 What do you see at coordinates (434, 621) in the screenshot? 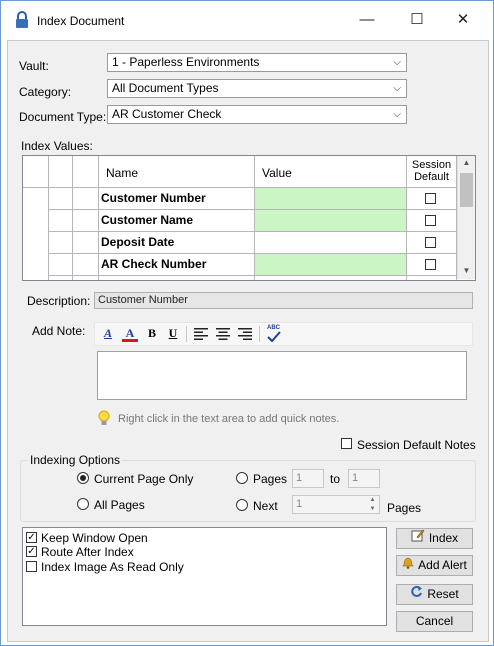
I see `cancel-button: Cancel` at bounding box center [434, 621].